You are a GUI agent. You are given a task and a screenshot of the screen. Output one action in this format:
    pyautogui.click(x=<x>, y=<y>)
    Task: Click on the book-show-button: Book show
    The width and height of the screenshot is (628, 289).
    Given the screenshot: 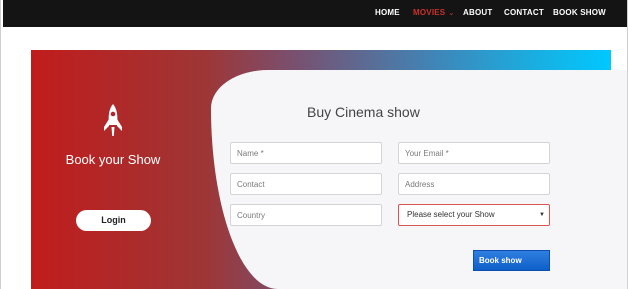 What is the action you would take?
    pyautogui.click(x=511, y=260)
    